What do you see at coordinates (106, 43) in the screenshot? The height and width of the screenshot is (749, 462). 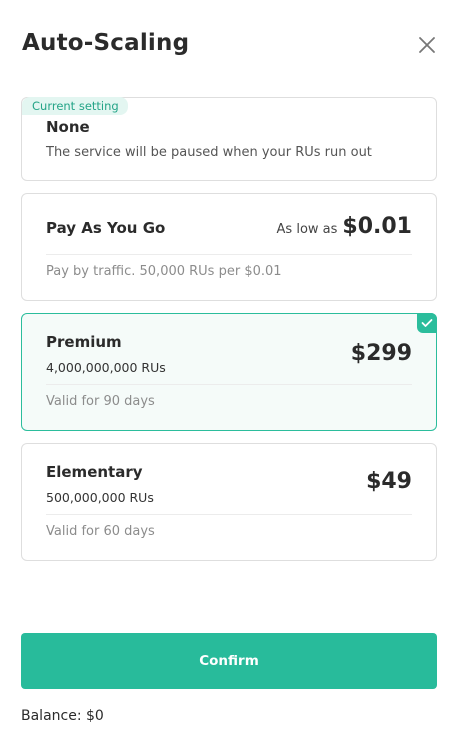 I see `dialog-title: Auto-Scaling` at bounding box center [106, 43].